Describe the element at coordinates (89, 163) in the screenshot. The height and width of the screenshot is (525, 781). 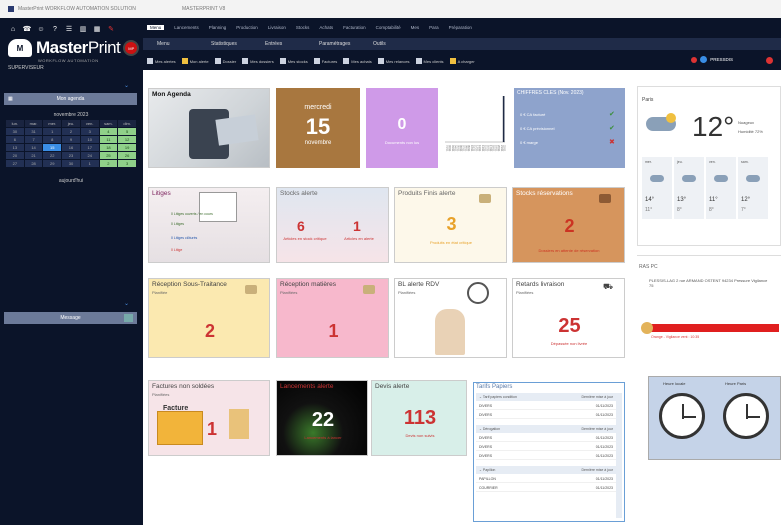
I see `calendar-day: 1` at that location.